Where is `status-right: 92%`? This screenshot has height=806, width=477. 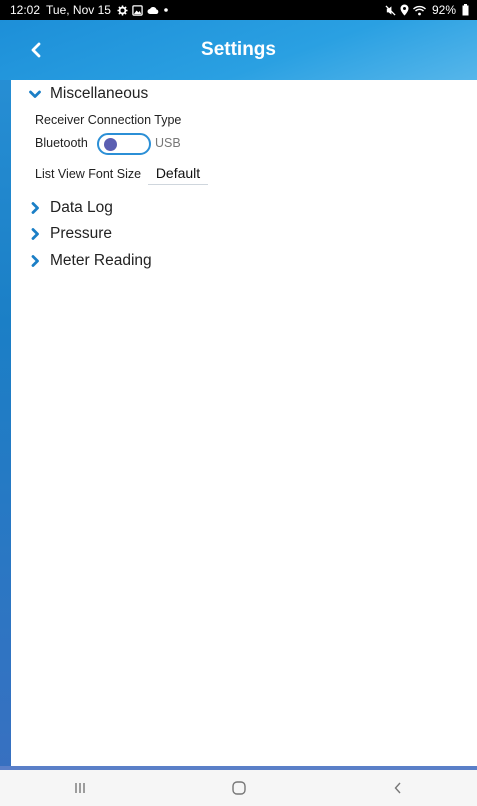
status-right: 92% is located at coordinates (427, 10).